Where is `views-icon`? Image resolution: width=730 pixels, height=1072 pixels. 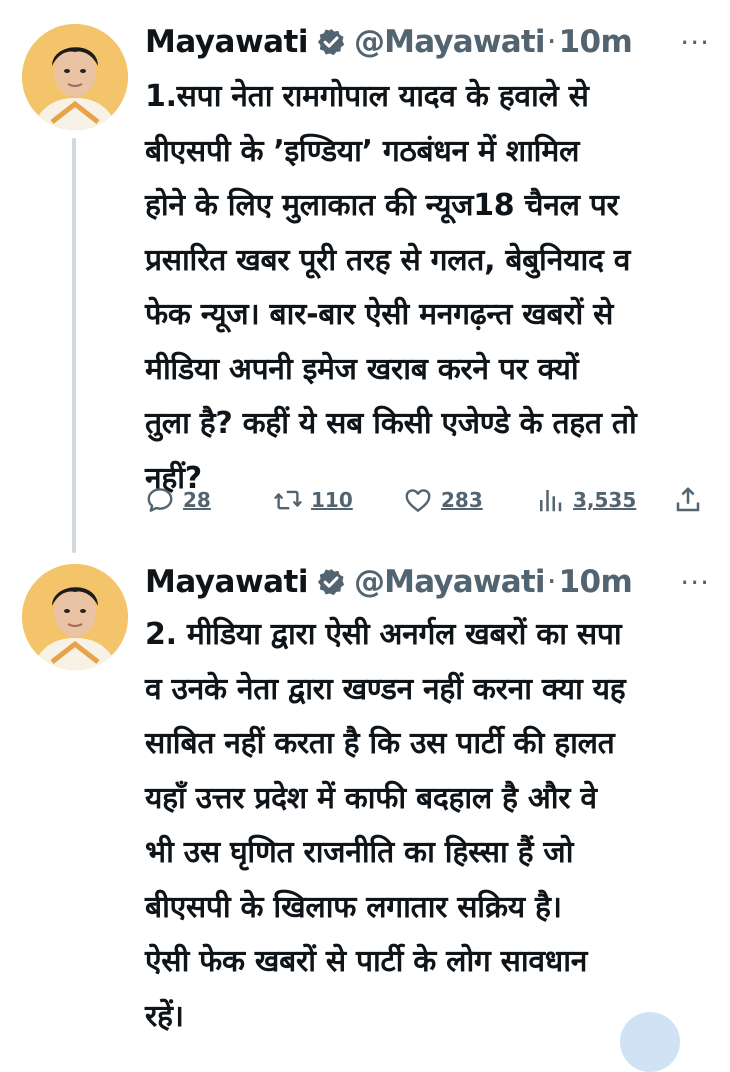
views-icon is located at coordinates (551, 501).